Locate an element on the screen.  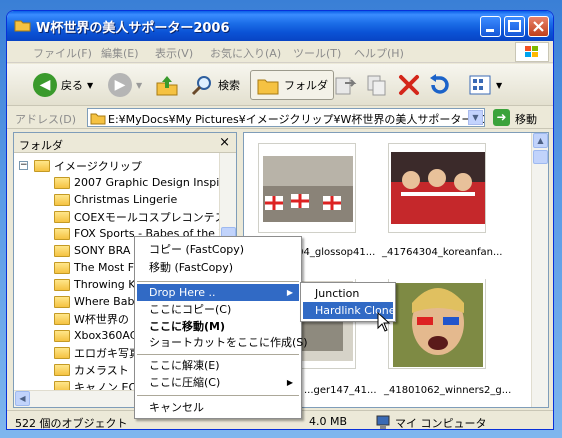
move-to-icon is located at coordinates (346, 86).